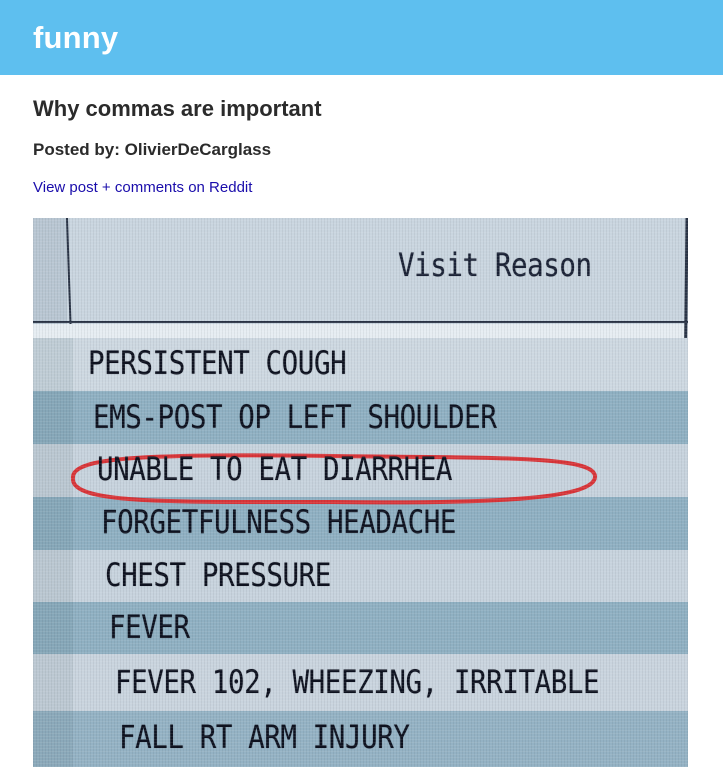 This screenshot has width=723, height=767. I want to click on subreddit-title: funny, so click(75, 38).